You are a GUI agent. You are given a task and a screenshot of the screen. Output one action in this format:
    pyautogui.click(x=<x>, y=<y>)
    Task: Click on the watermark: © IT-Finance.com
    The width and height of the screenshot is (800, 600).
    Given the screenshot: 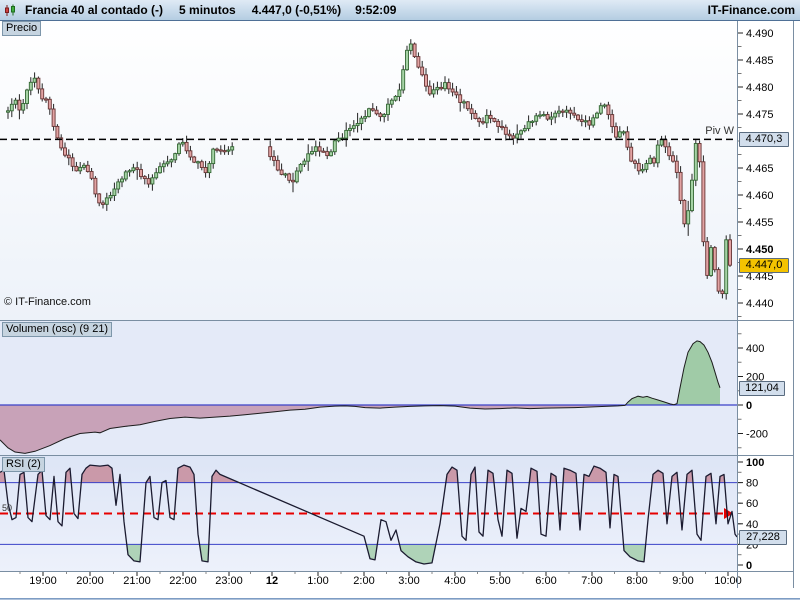 What is the action you would take?
    pyautogui.click(x=47, y=302)
    